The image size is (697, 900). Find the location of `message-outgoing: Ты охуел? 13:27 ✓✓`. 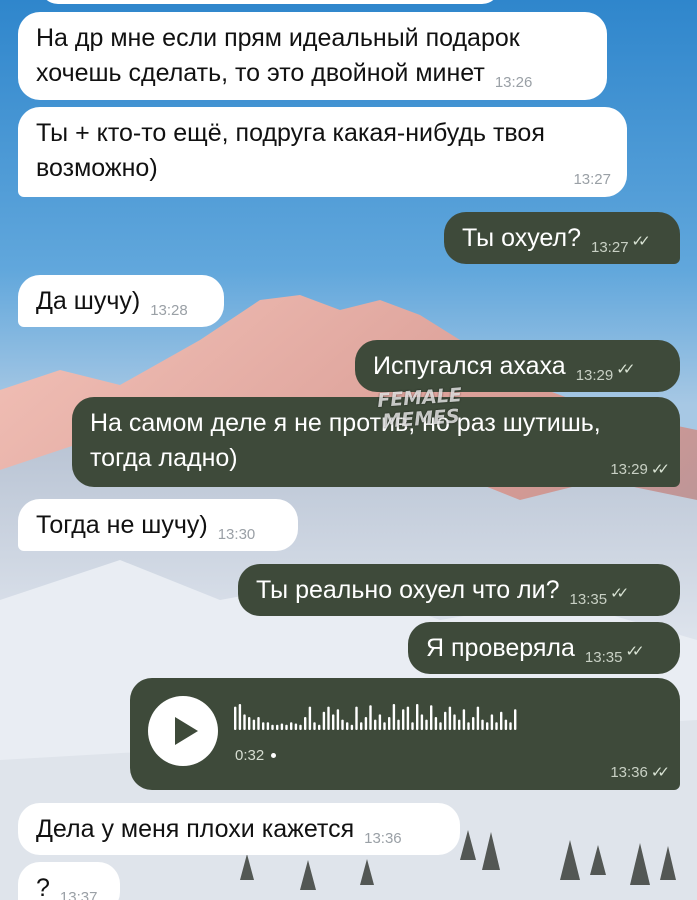

message-outgoing: Ты охуел? 13:27 ✓✓ is located at coordinates (562, 238).